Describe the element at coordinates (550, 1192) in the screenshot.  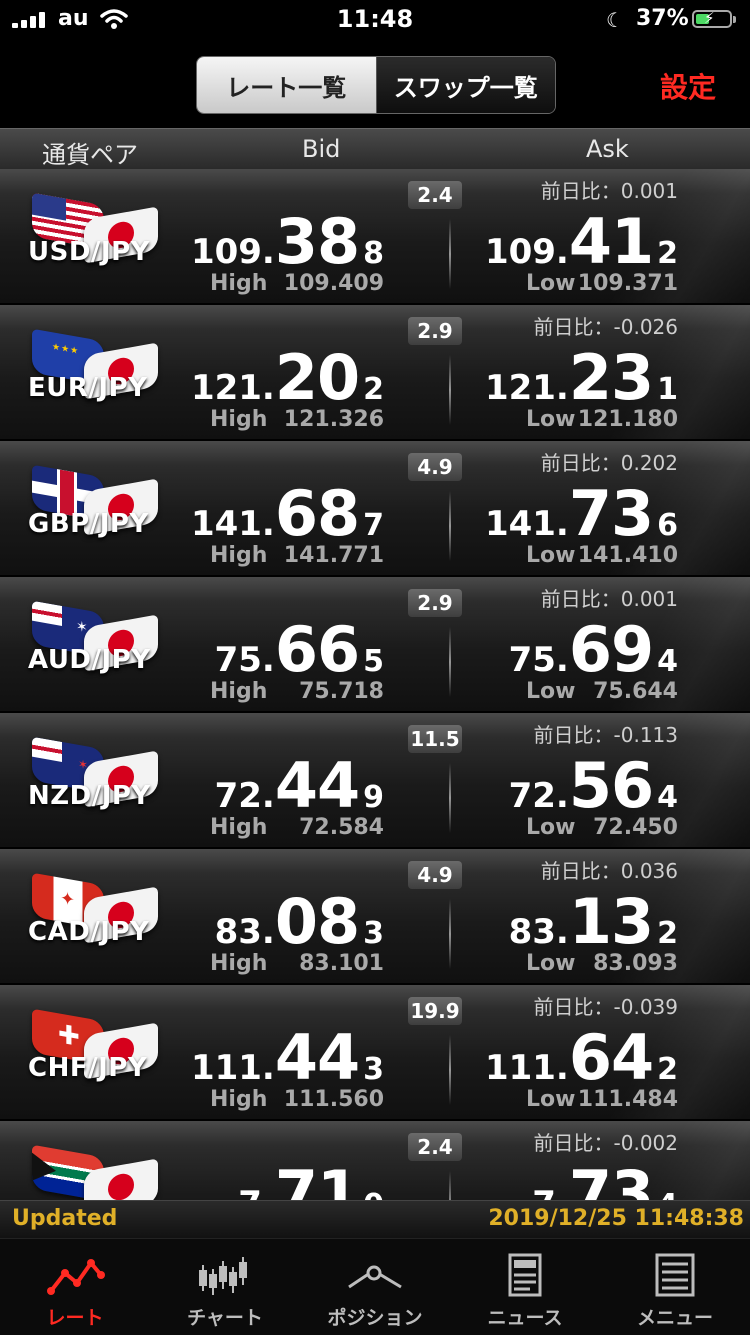
I see `ask-price-major: 7.` at that location.